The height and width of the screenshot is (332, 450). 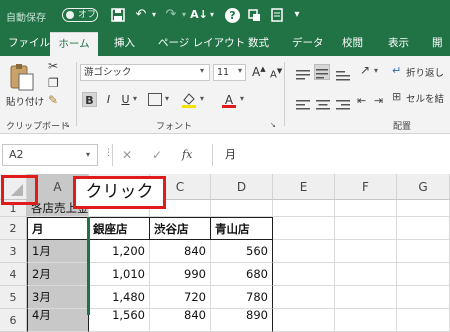 What do you see at coordinates (167, 98) in the screenshot?
I see `borders-dropdown-icon: ▾` at bounding box center [167, 98].